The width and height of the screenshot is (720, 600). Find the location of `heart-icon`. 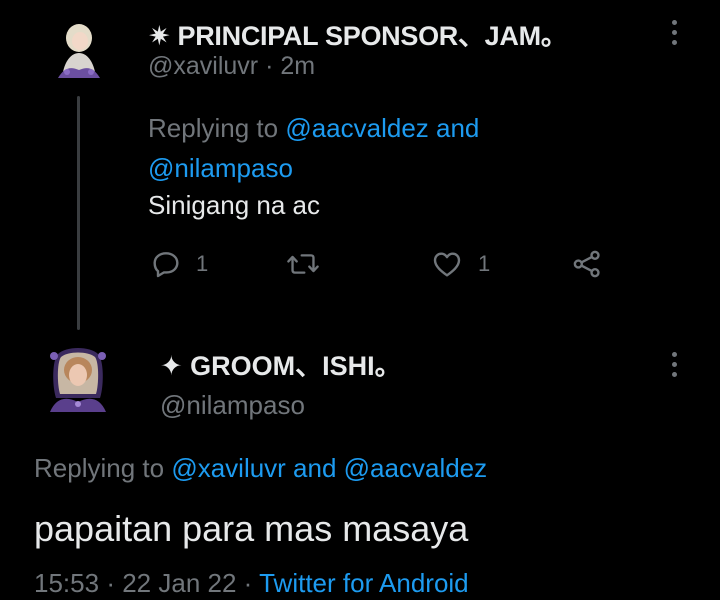

heart-icon is located at coordinates (447, 264).